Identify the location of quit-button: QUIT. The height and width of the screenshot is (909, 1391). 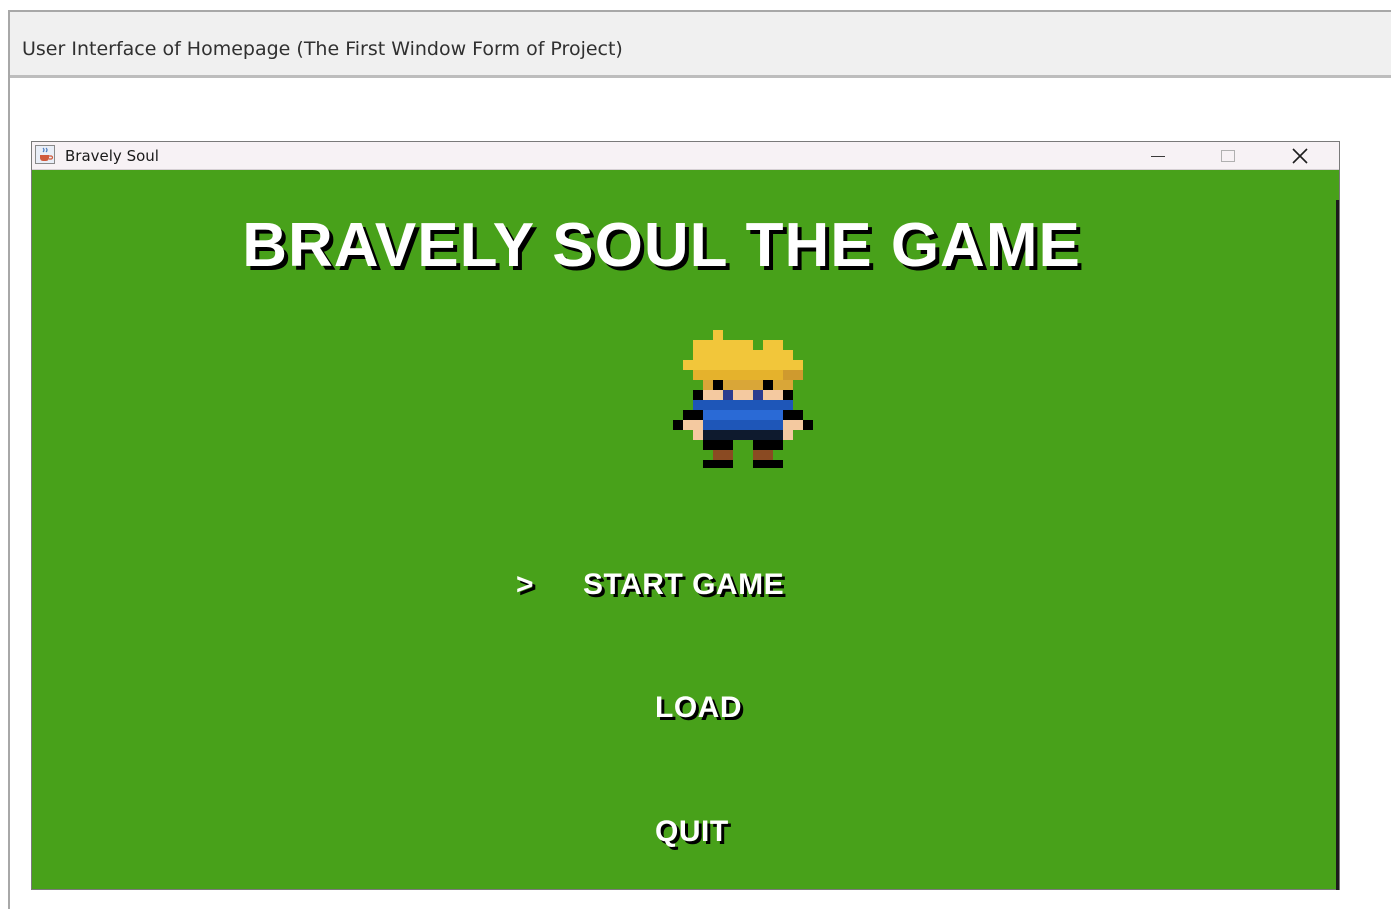
(692, 832).